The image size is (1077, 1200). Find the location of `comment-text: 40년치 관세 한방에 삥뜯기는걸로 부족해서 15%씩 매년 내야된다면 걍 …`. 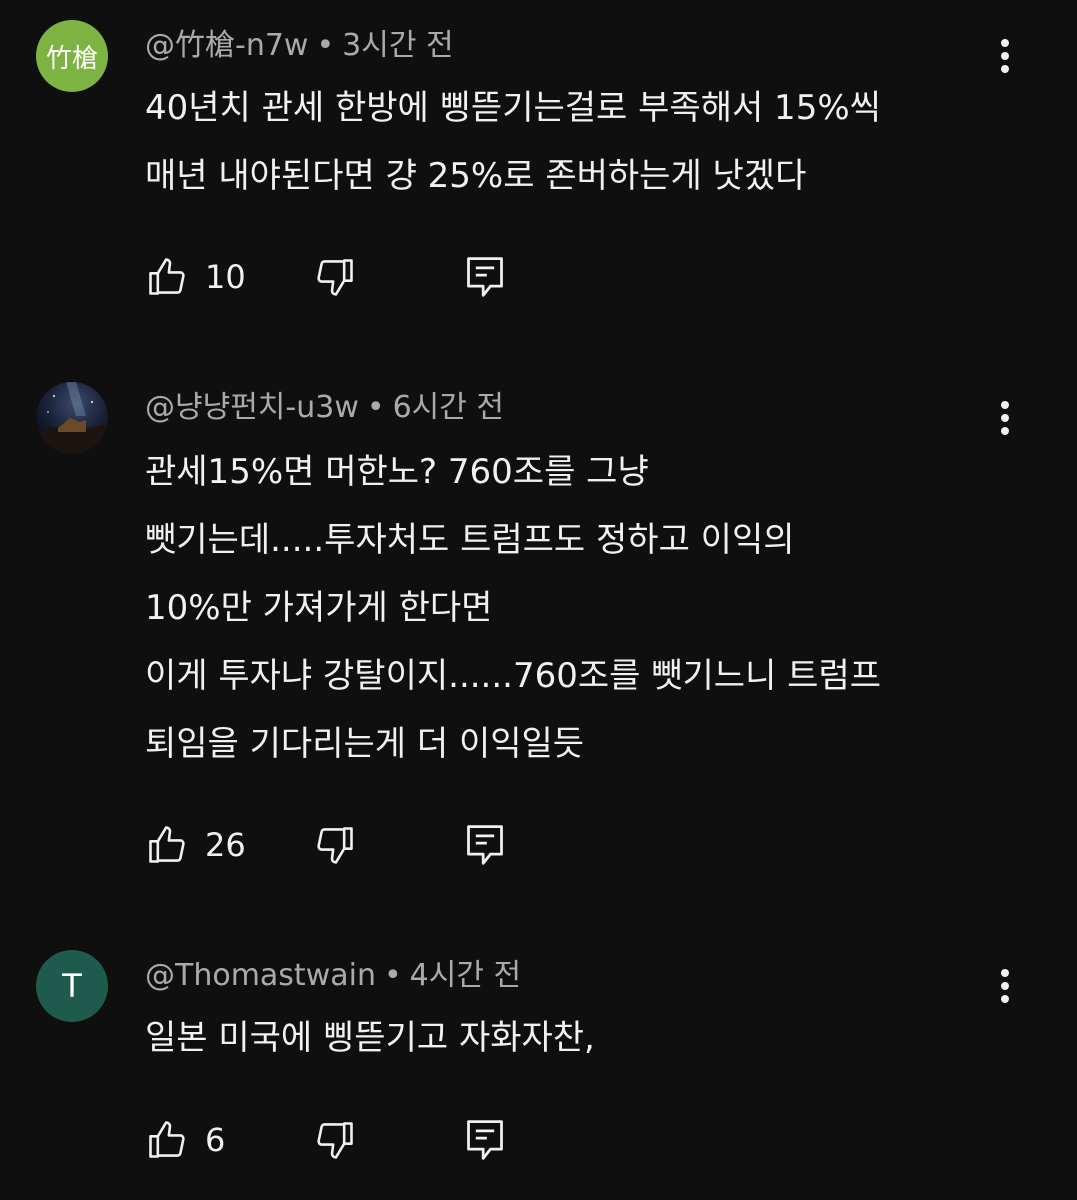

comment-text: 40년치 관세 한방에 삥뜯기는걸로 부족해서 15%씩 매년 내야된다면 걍 … is located at coordinates (575, 142).